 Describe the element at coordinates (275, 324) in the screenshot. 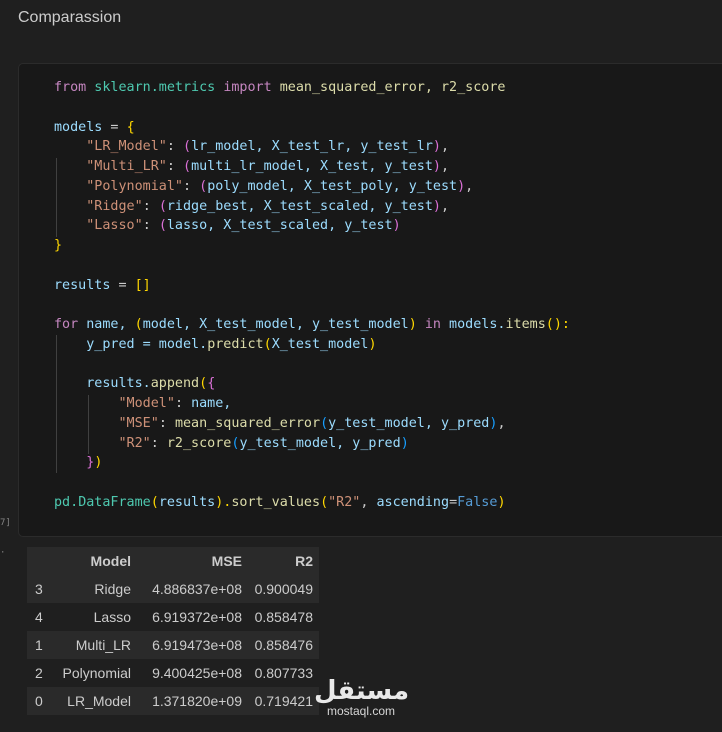

I see `code-token: model, X_test_model, y_test_model` at that location.